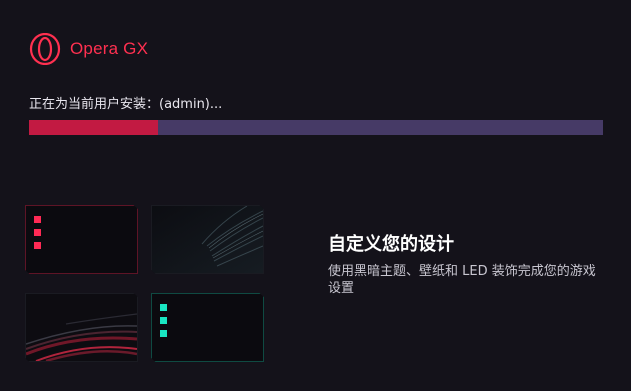 The width and height of the screenshot is (631, 391). Describe the element at coordinates (462, 280) in the screenshot. I see `feature-description: 使用黑暗主题、壁纸和 LED 装饰完成您的游戏设置` at that location.